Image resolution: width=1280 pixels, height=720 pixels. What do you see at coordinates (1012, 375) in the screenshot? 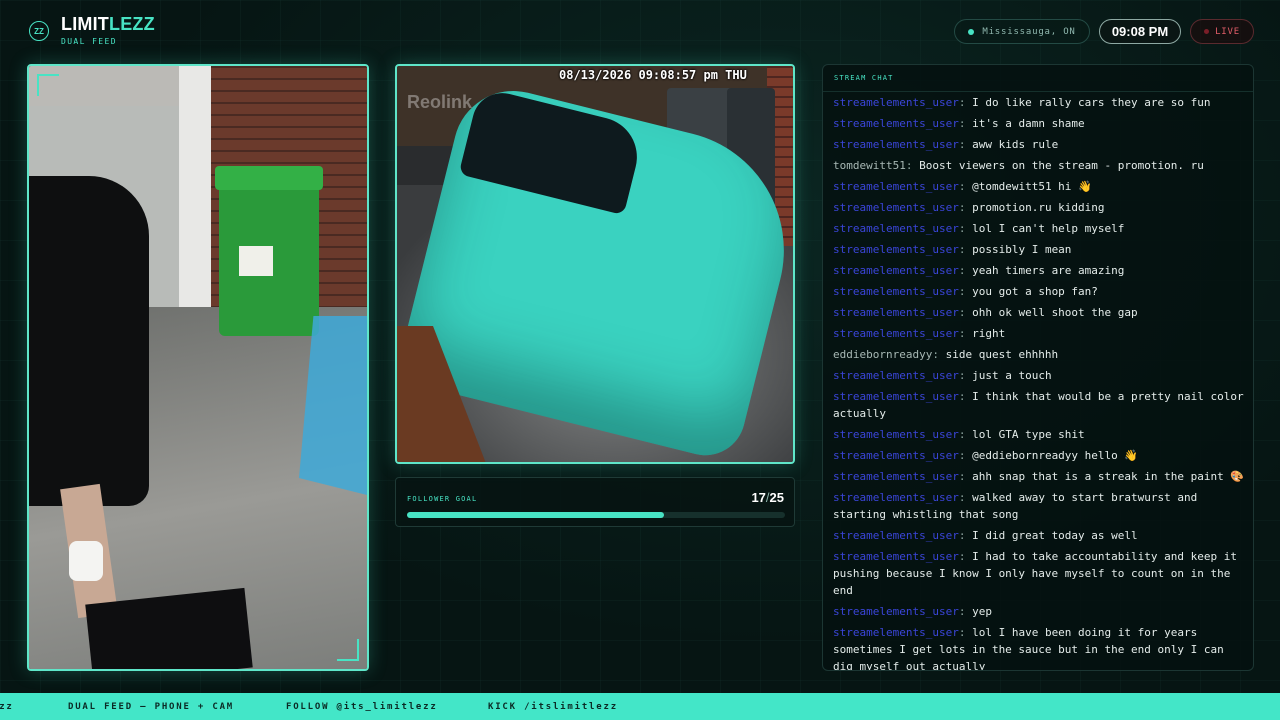
I see `chat-text: just a touch` at bounding box center [1012, 375].